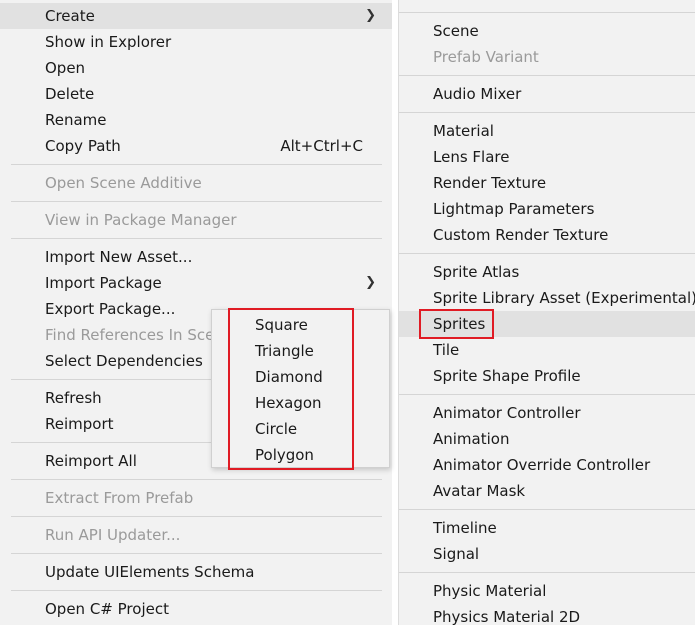 The height and width of the screenshot is (630, 695). Describe the element at coordinates (196, 68) in the screenshot. I see `menu-item-open: Open` at that location.